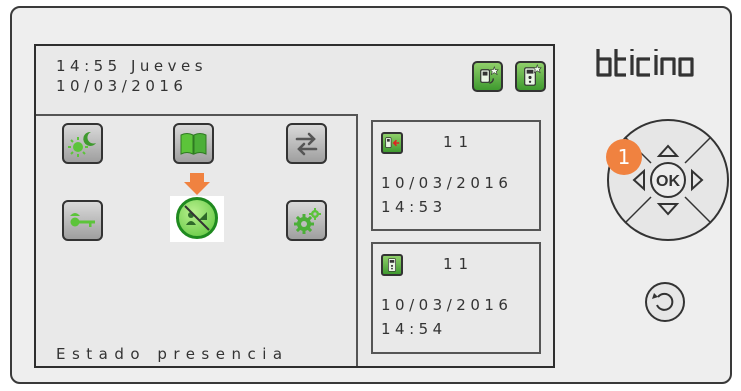  I want to click on presence-status-tile, so click(197, 219).